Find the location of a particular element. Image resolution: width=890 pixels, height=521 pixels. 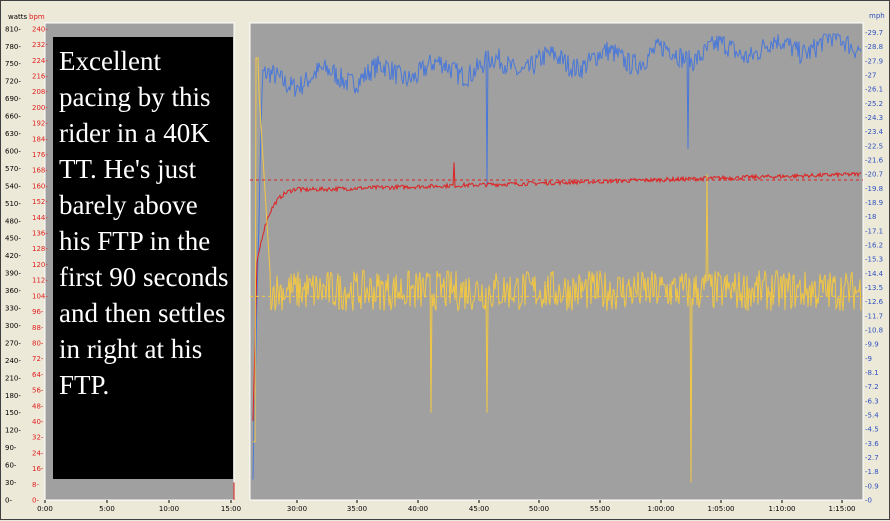

bpm-tick-label: 176- is located at coordinates (40, 155).